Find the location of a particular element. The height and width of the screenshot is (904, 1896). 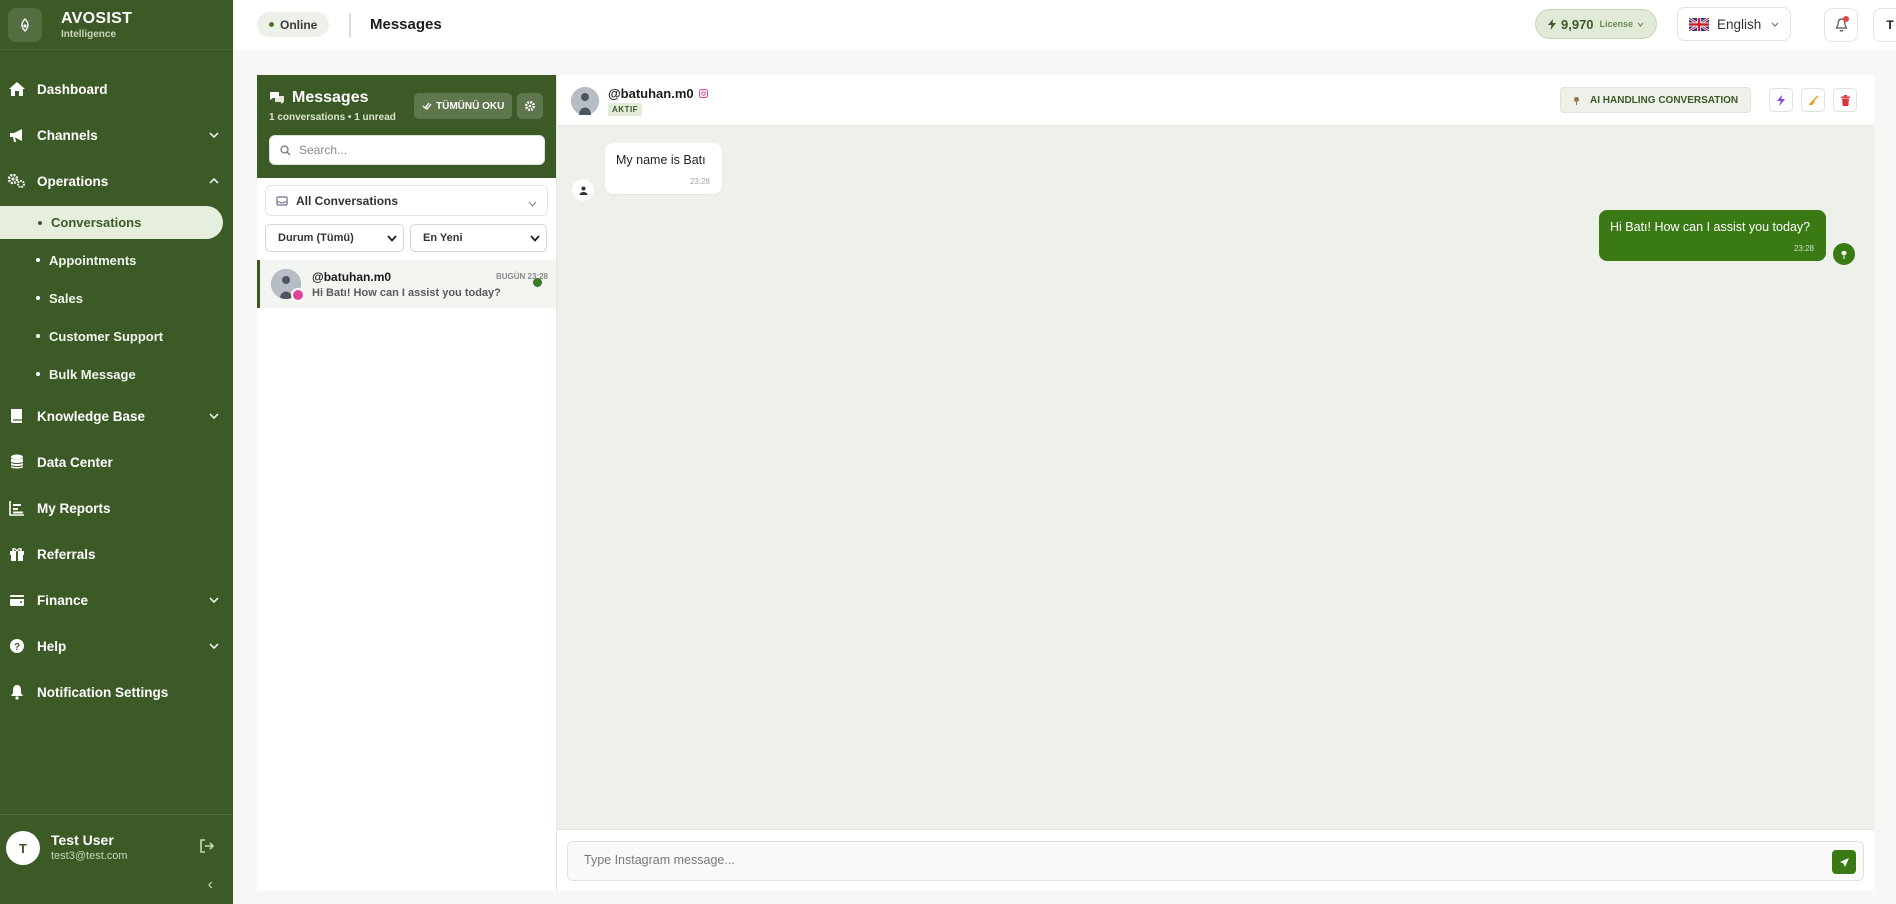

book-icon is located at coordinates (17, 416).